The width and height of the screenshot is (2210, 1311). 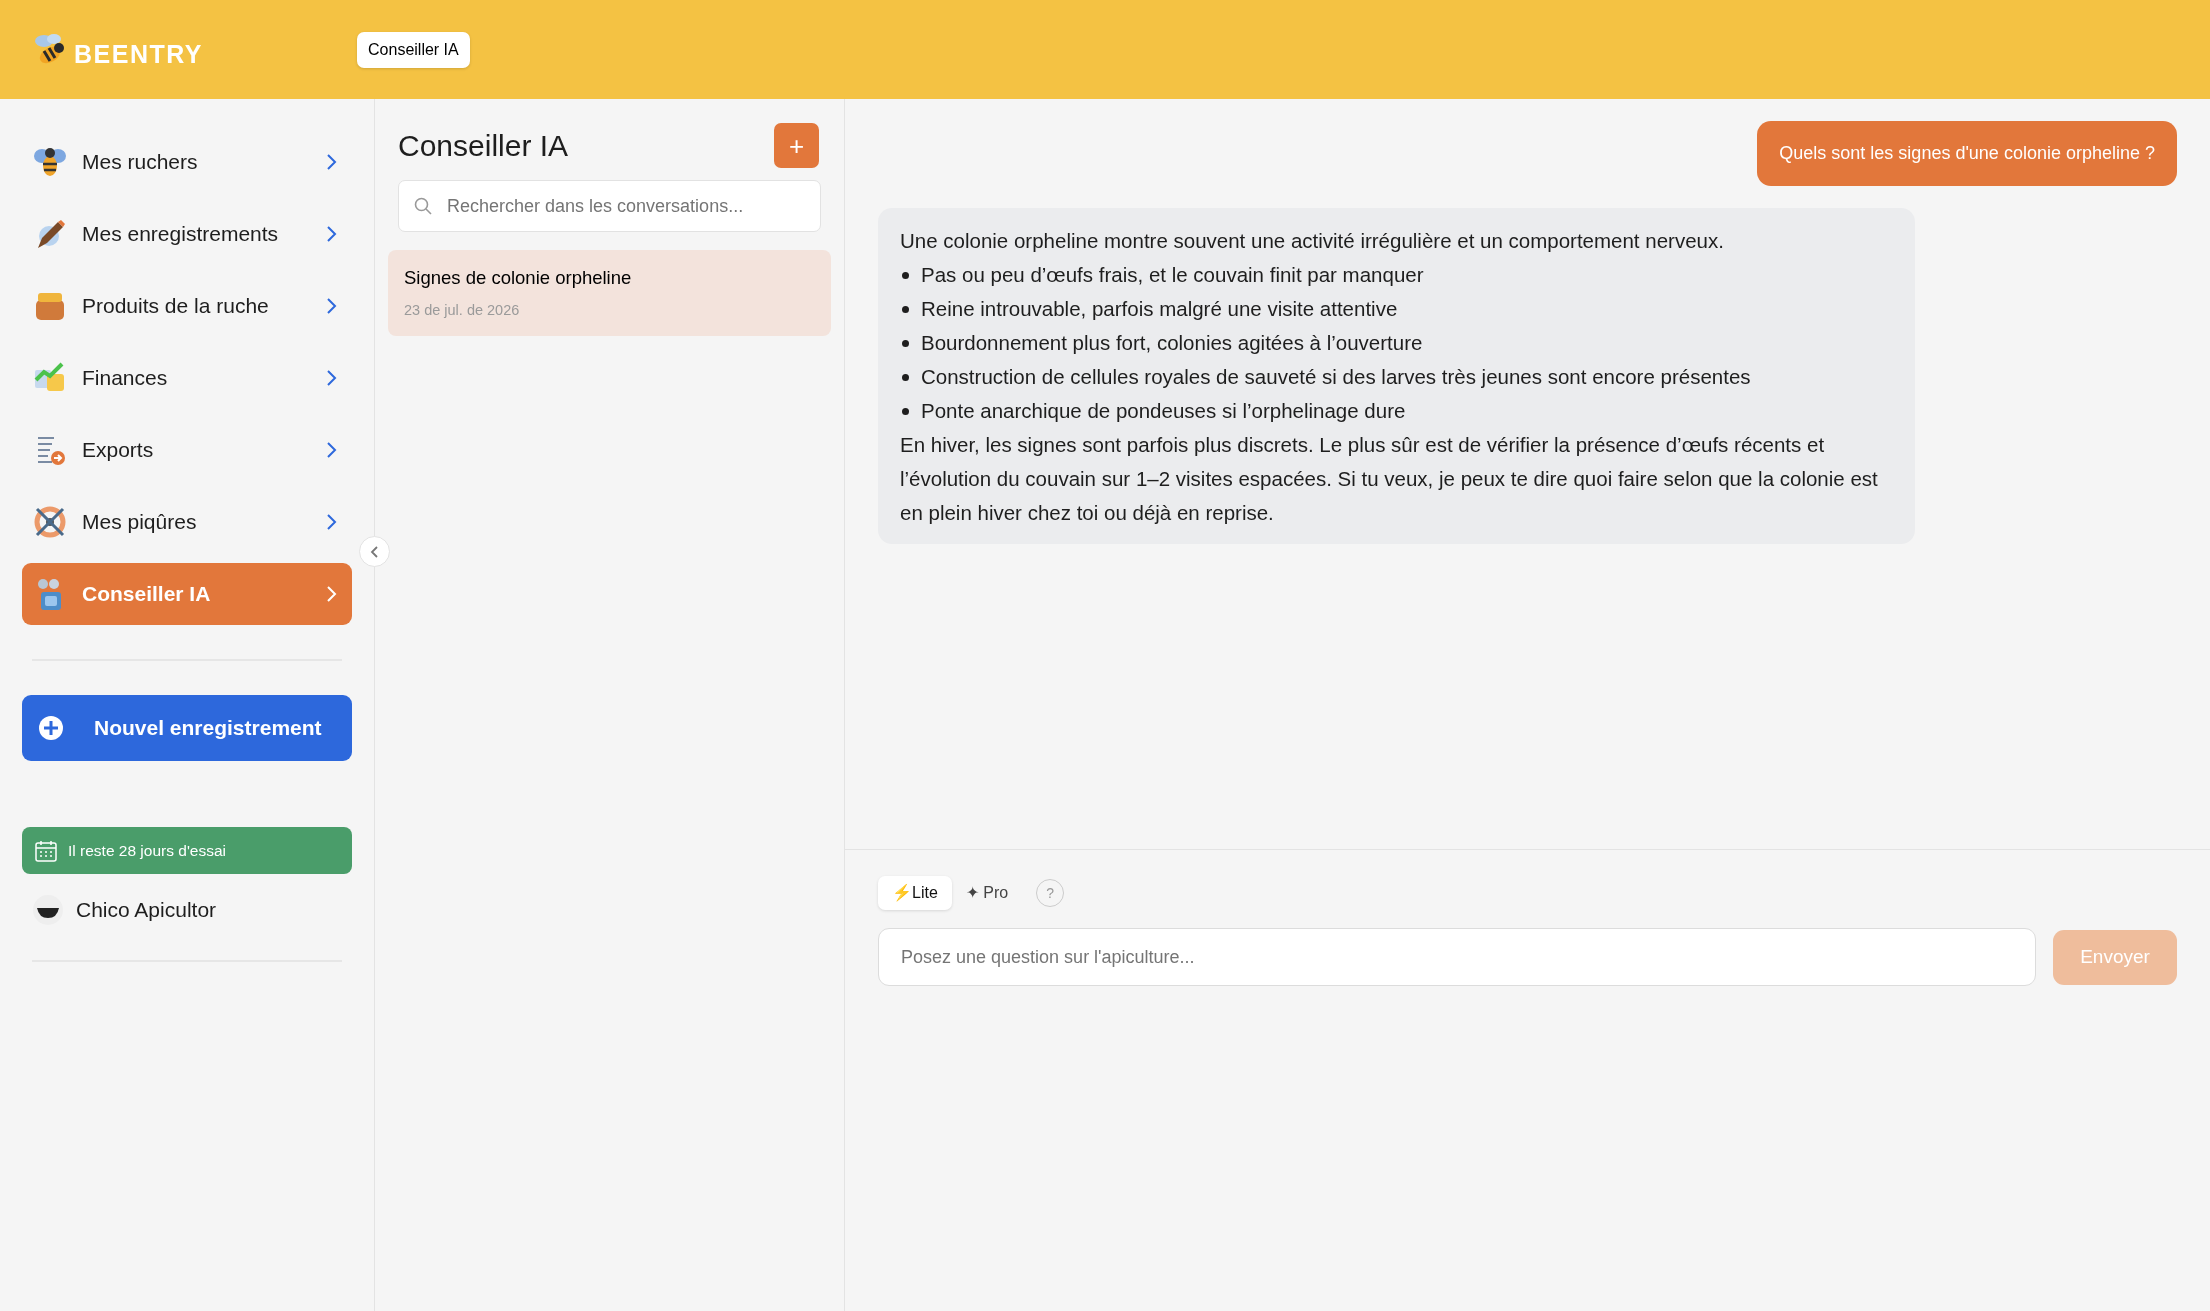 I want to click on conversation-item: Signes de colonie orpheline 23 de jul. de 2026, so click(x=609, y=293).